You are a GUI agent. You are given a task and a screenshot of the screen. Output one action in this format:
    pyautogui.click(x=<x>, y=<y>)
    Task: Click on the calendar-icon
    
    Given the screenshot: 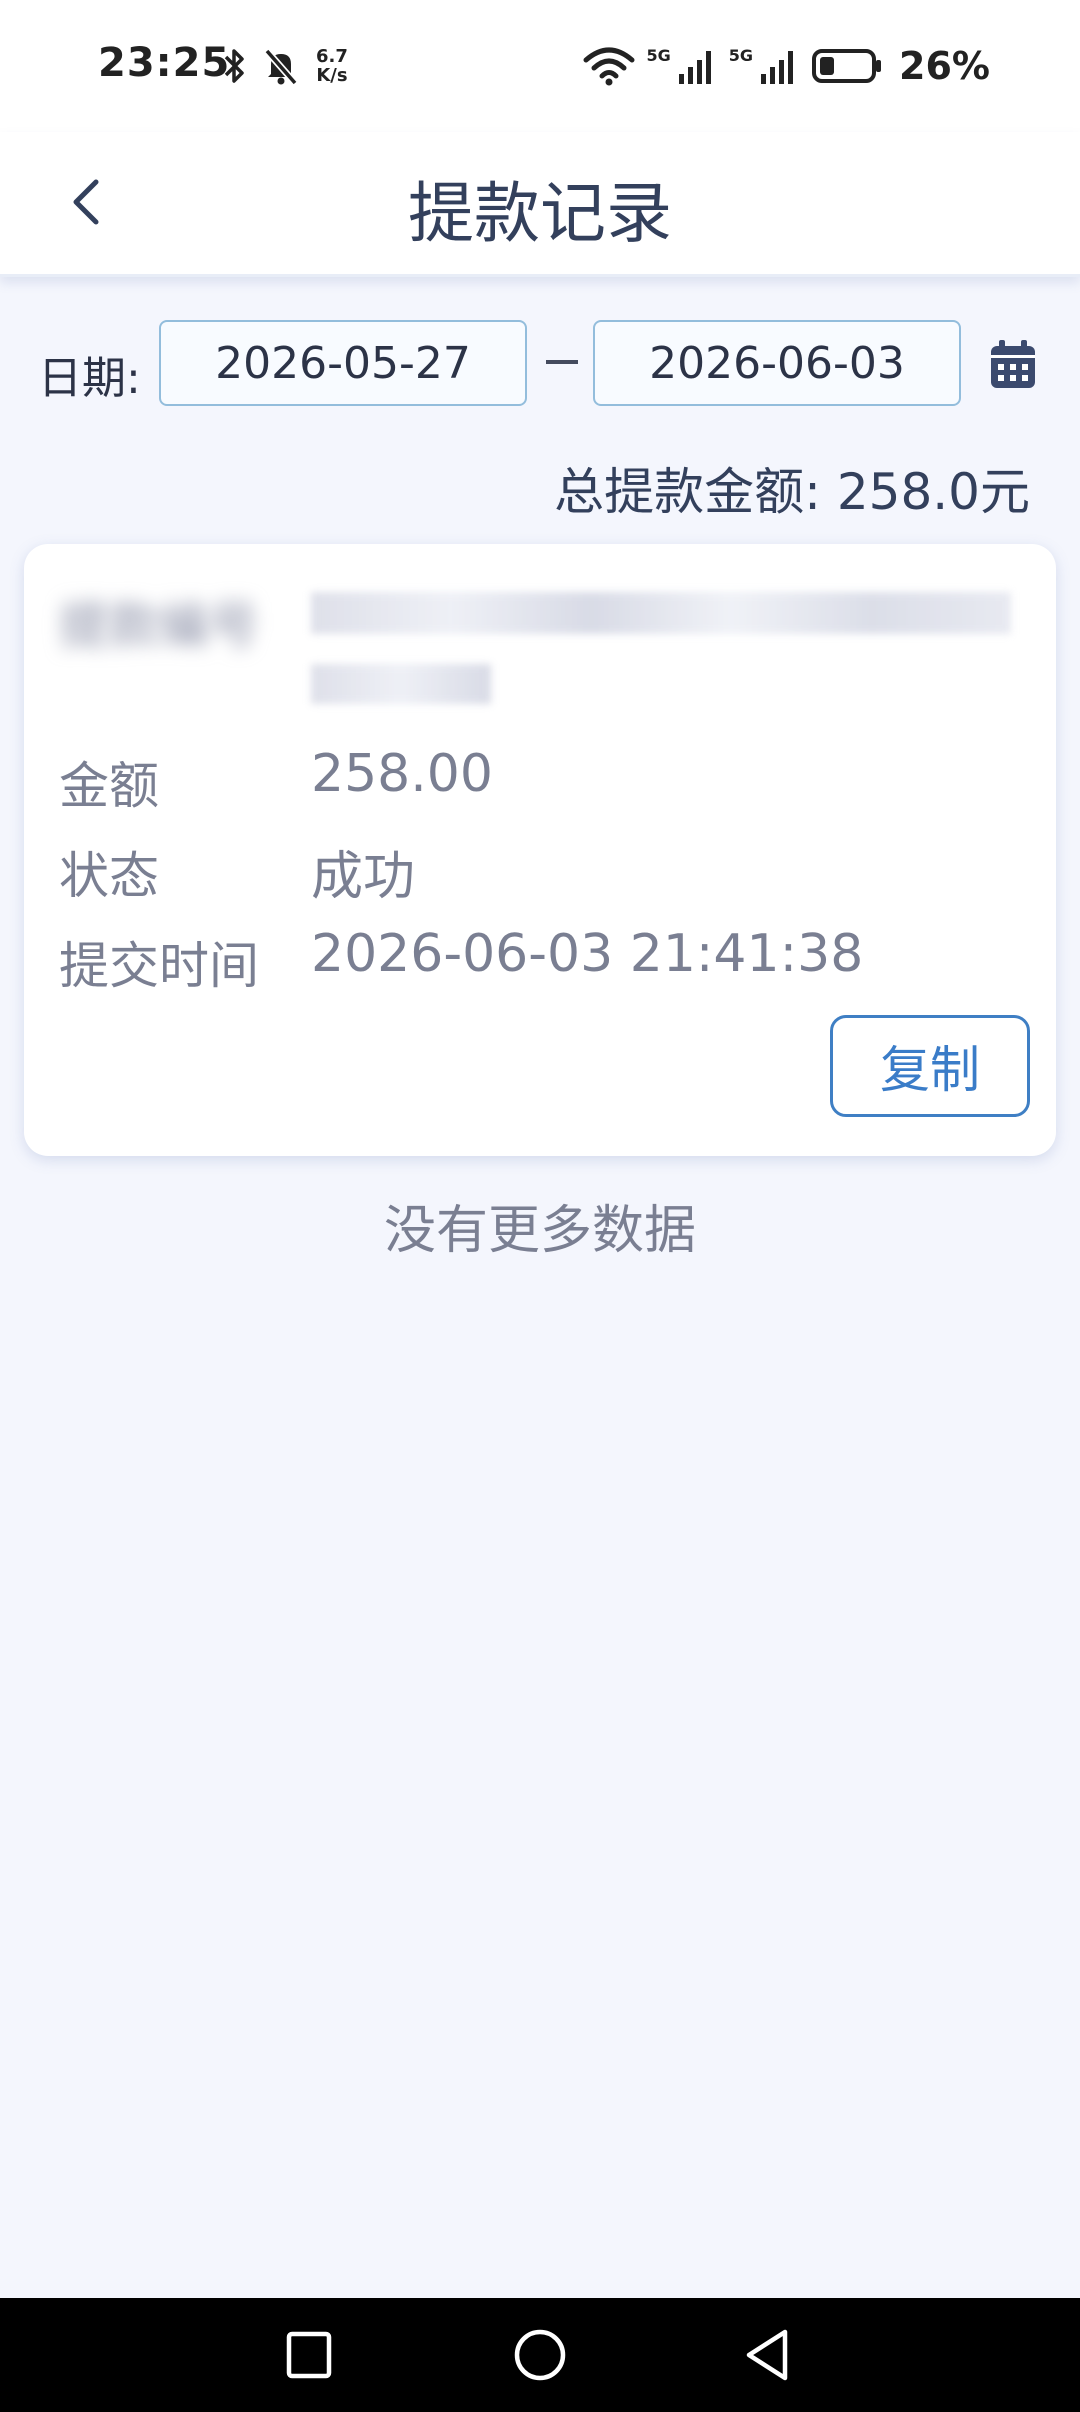 What is the action you would take?
    pyautogui.click(x=1013, y=365)
    